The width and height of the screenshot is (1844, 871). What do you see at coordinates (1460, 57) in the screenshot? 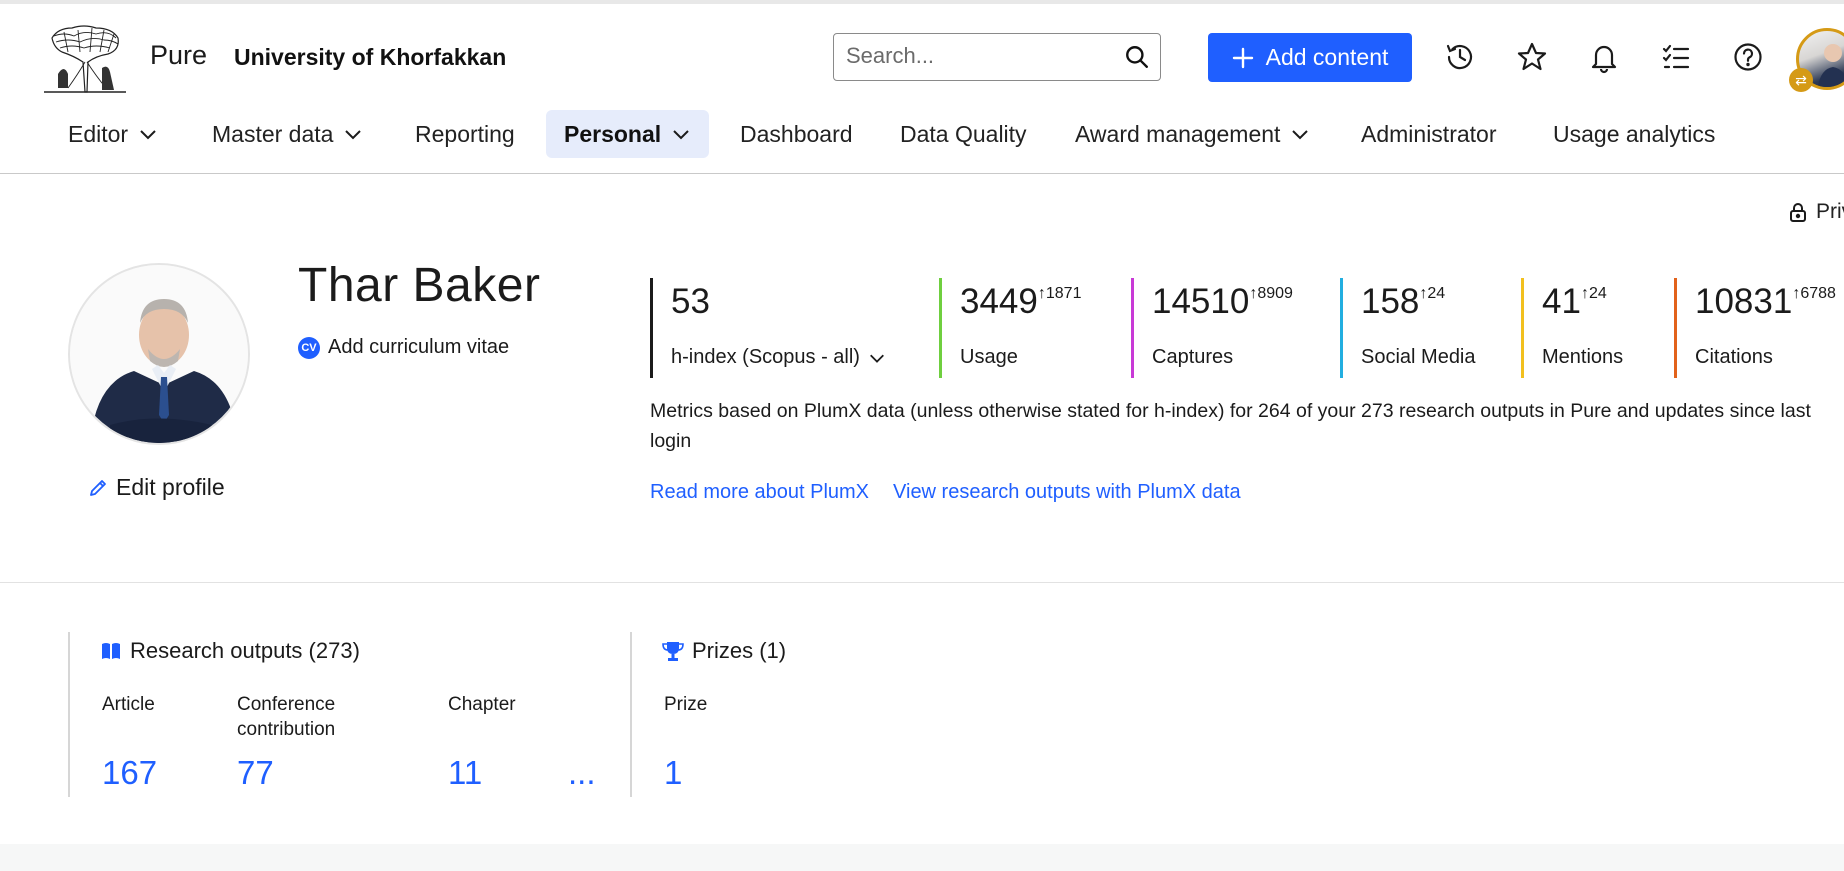
I see `history-icon` at bounding box center [1460, 57].